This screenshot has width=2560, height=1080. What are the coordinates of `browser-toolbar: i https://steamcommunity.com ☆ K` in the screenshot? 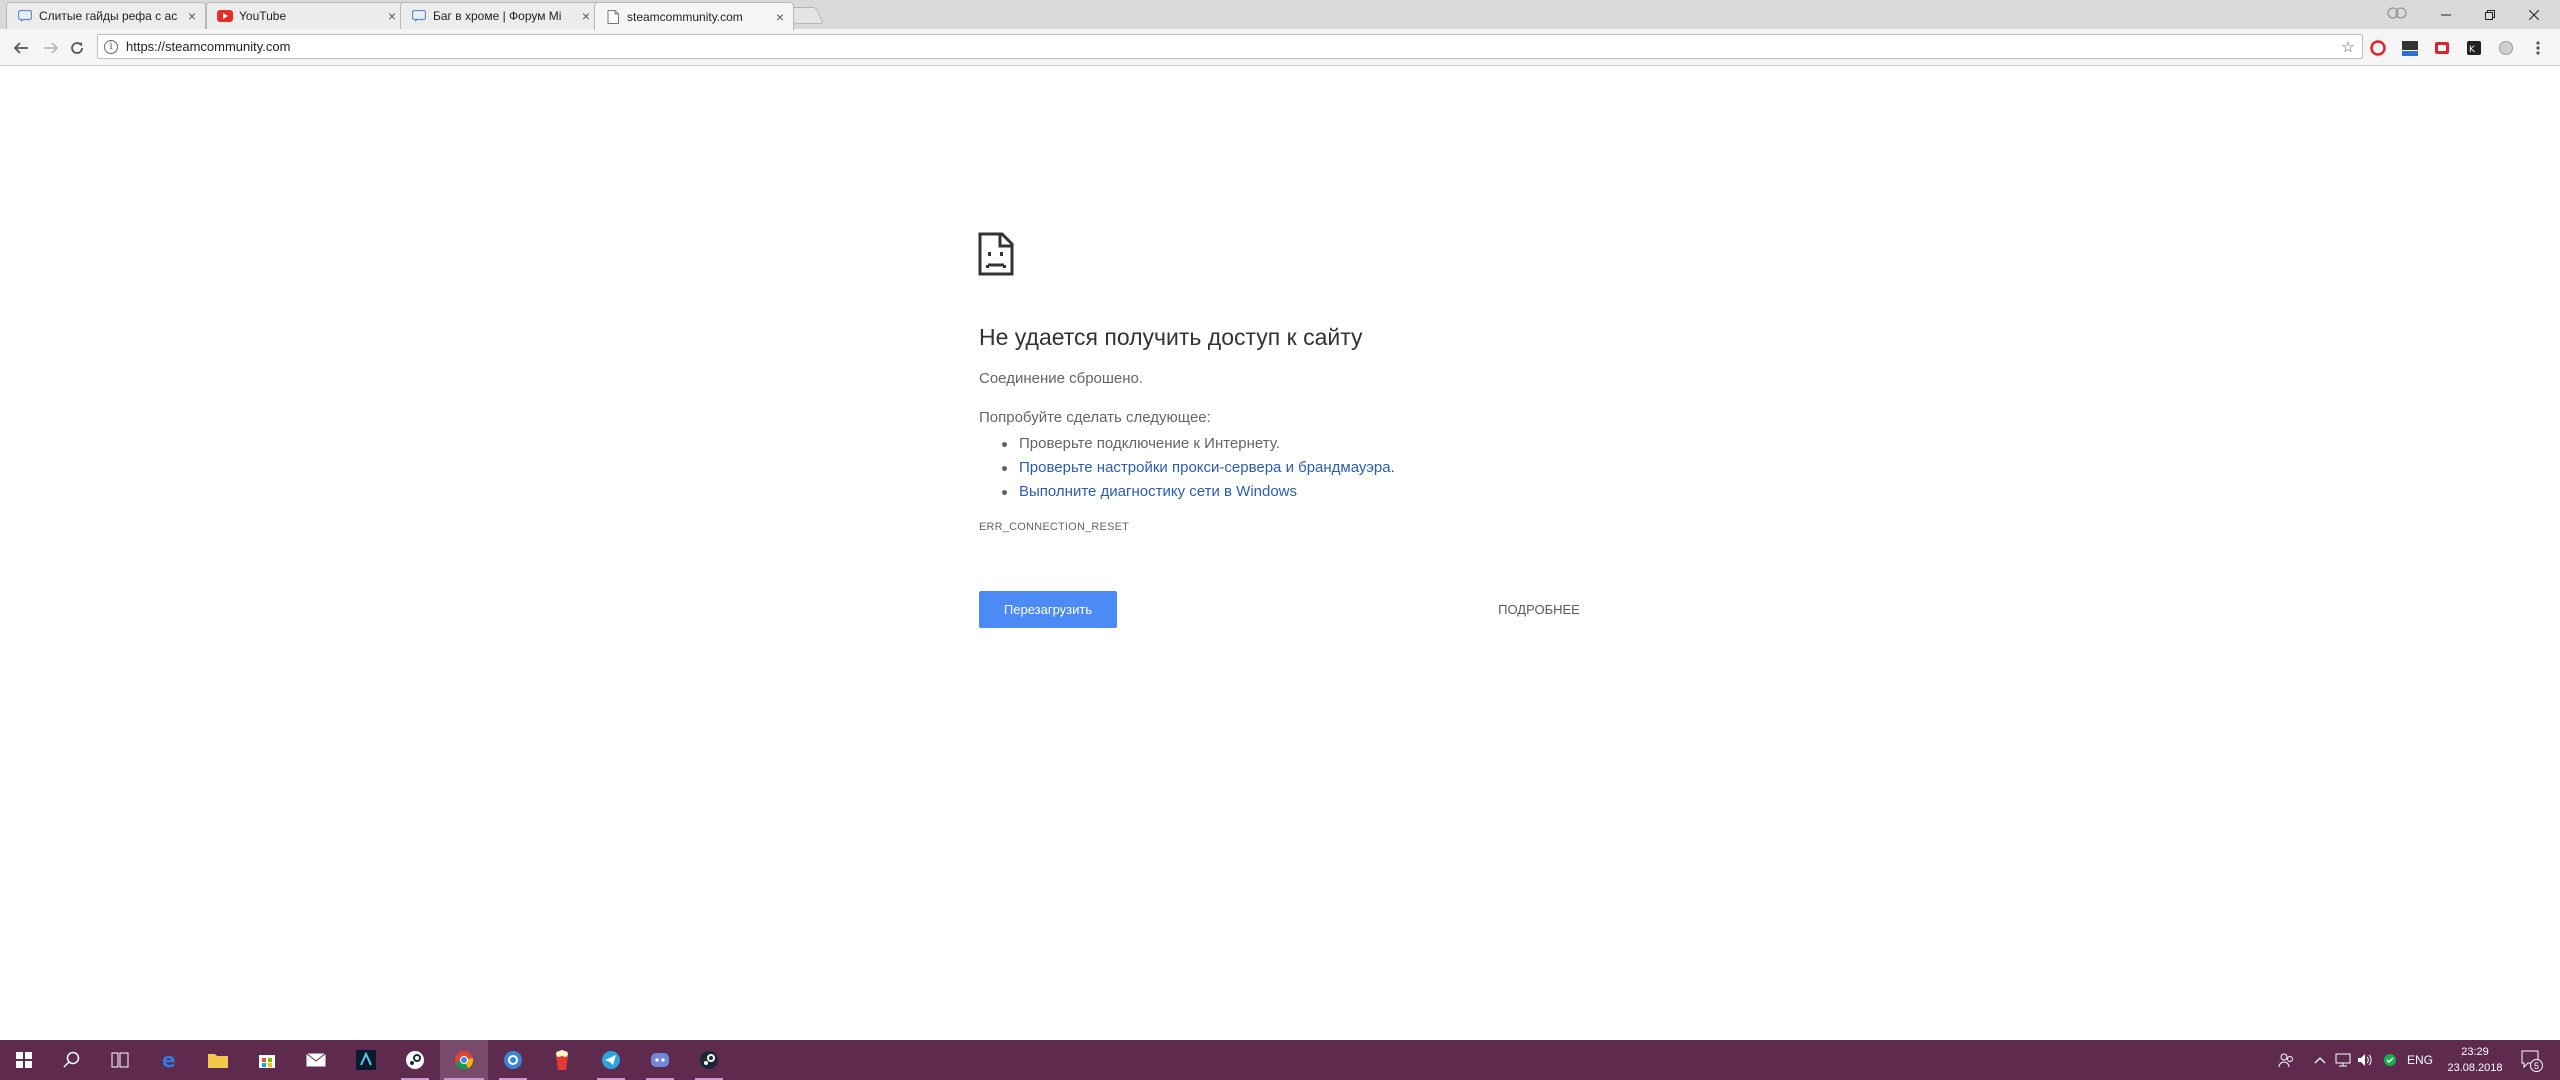 It's located at (1280, 47).